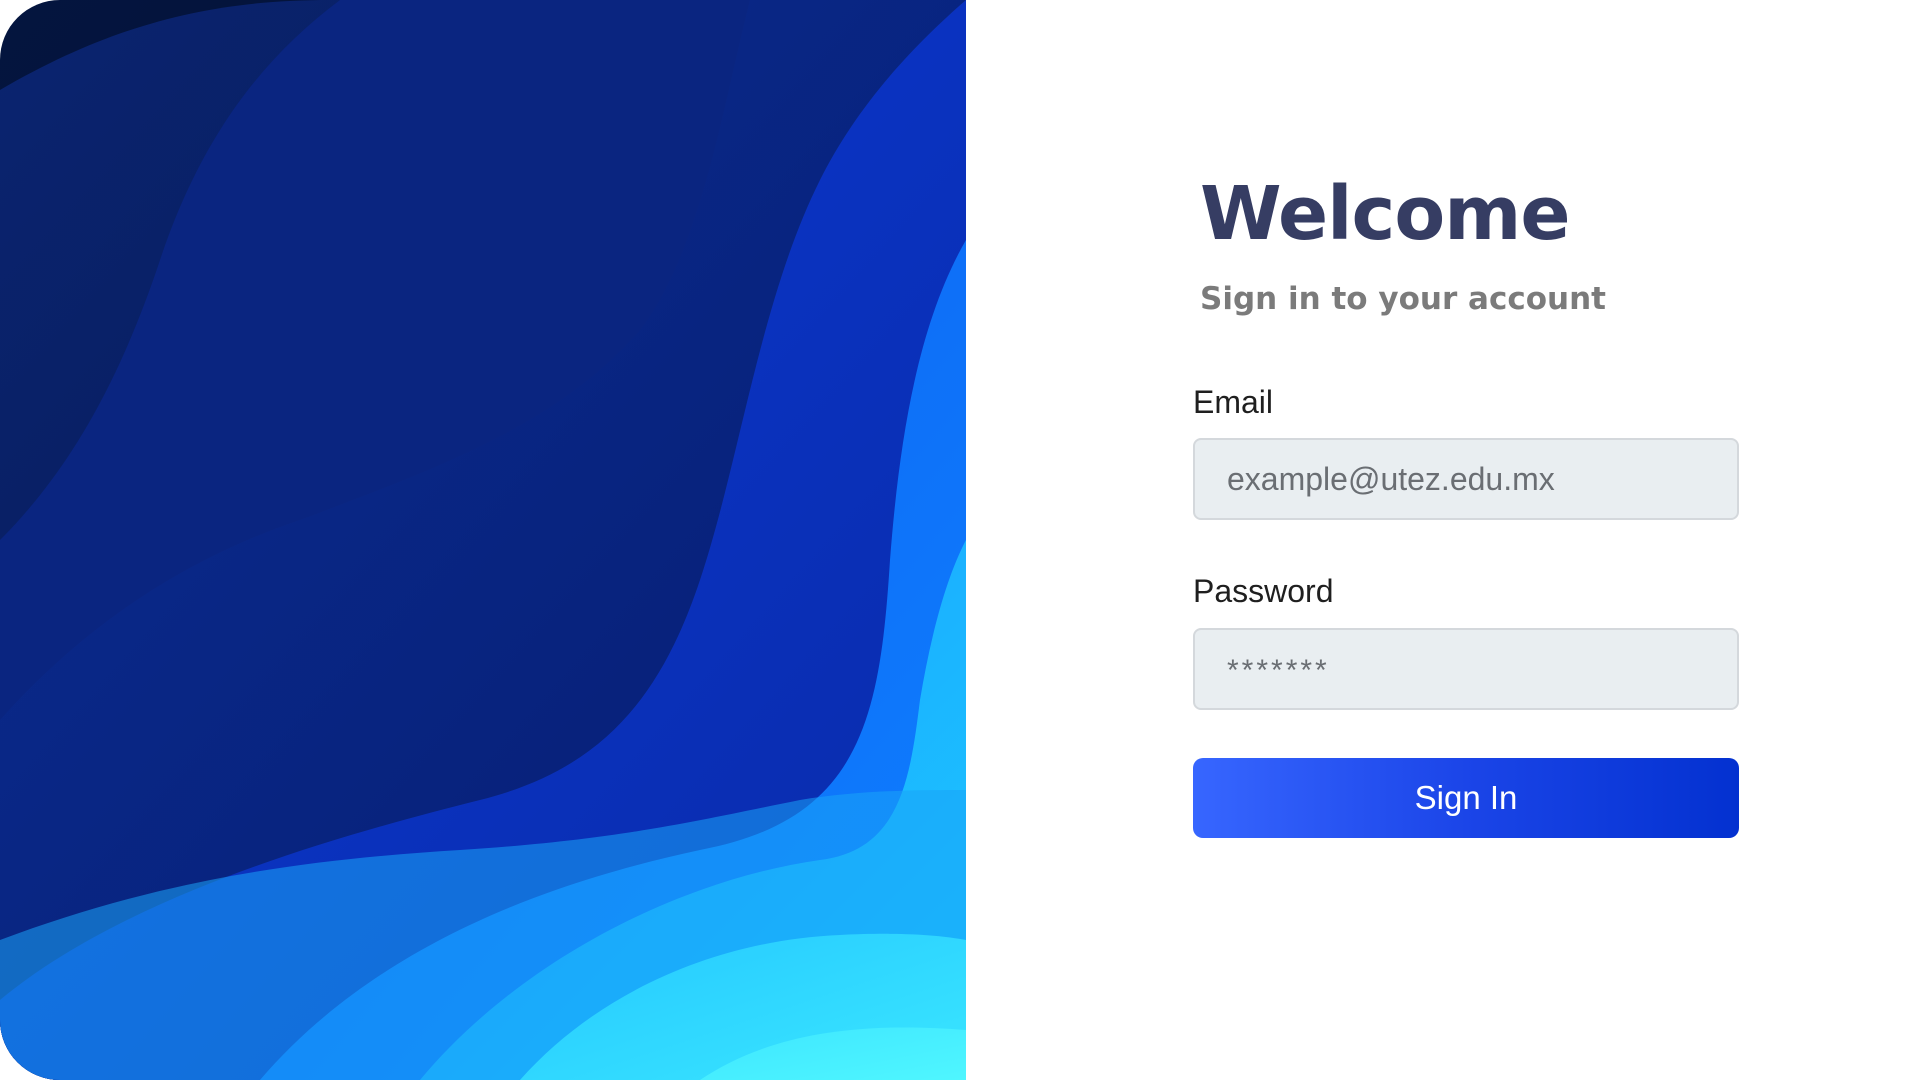 Image resolution: width=1920 pixels, height=1080 pixels. I want to click on email-field: example@utez.edu.mx, so click(1466, 479).